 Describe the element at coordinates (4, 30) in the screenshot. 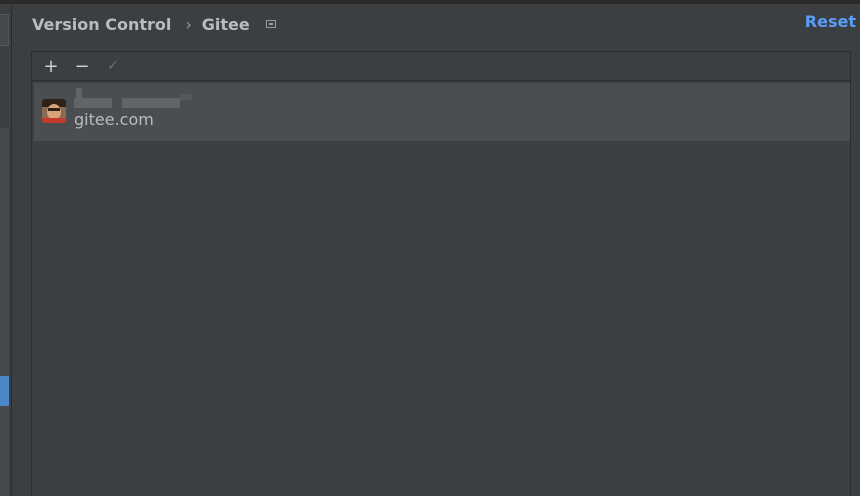

I see `search-field-edge` at that location.